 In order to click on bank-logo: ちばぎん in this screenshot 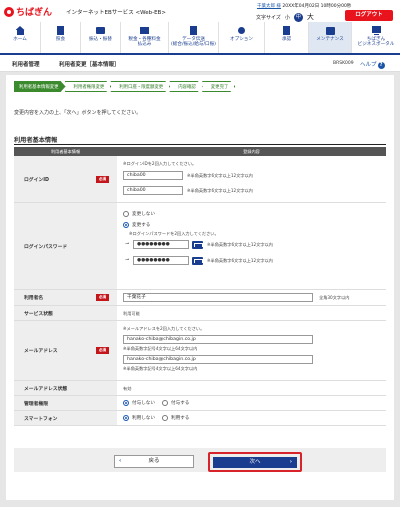, I will do `click(28, 11)`.